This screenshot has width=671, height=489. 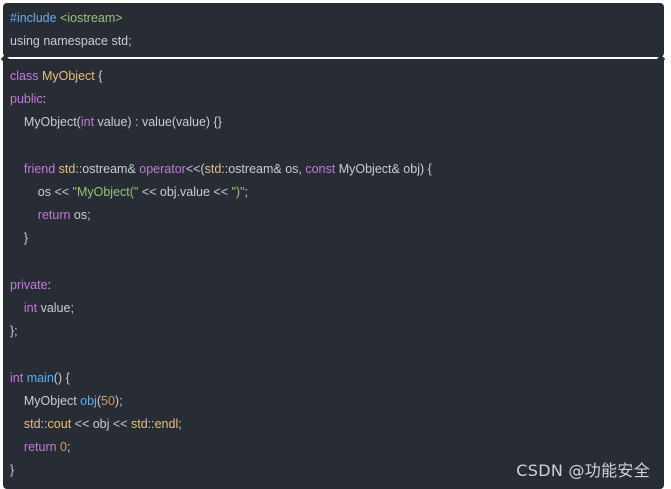 I want to click on code-token: 0, so click(x=63, y=447).